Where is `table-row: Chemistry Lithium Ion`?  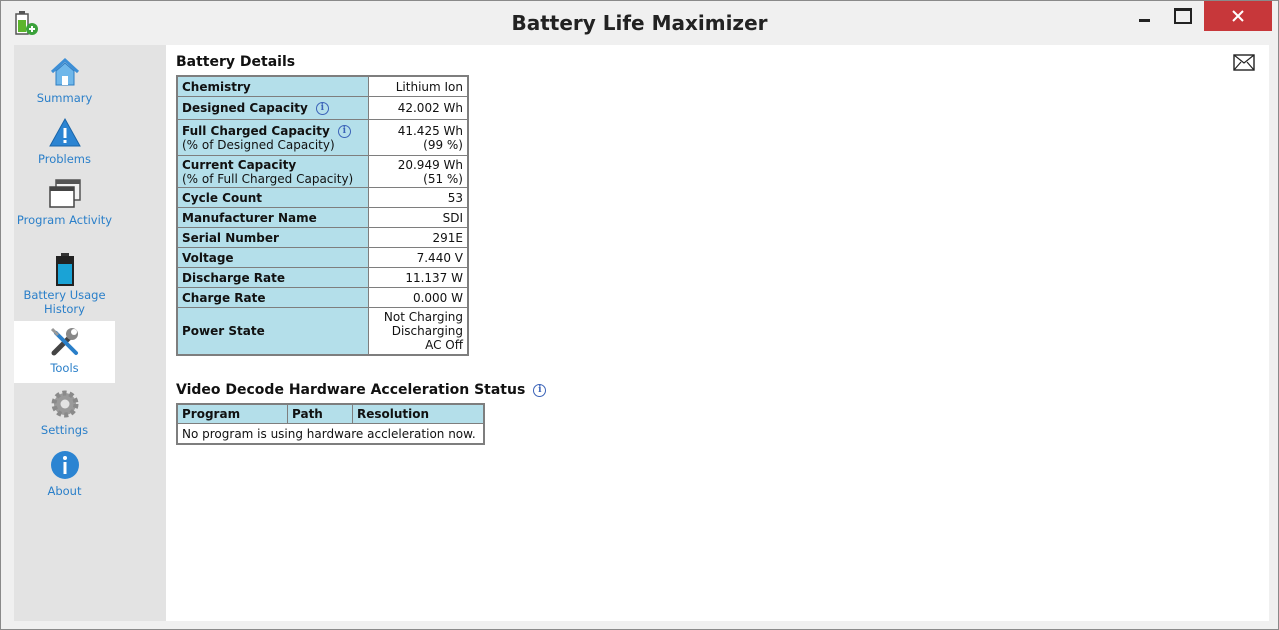
table-row: Chemistry Lithium Ion is located at coordinates (322, 86).